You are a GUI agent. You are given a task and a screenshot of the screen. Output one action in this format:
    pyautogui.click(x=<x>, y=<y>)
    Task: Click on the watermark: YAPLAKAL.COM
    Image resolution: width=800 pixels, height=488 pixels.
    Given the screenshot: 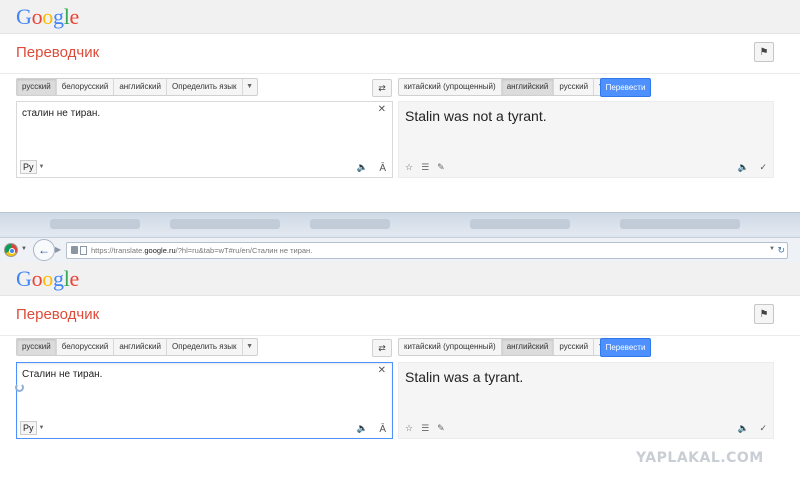 What is the action you would take?
    pyautogui.click(x=700, y=458)
    